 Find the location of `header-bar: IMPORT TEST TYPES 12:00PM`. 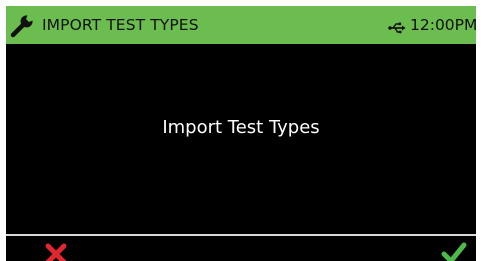

header-bar: IMPORT TEST TYPES 12:00PM is located at coordinates (241, 25).